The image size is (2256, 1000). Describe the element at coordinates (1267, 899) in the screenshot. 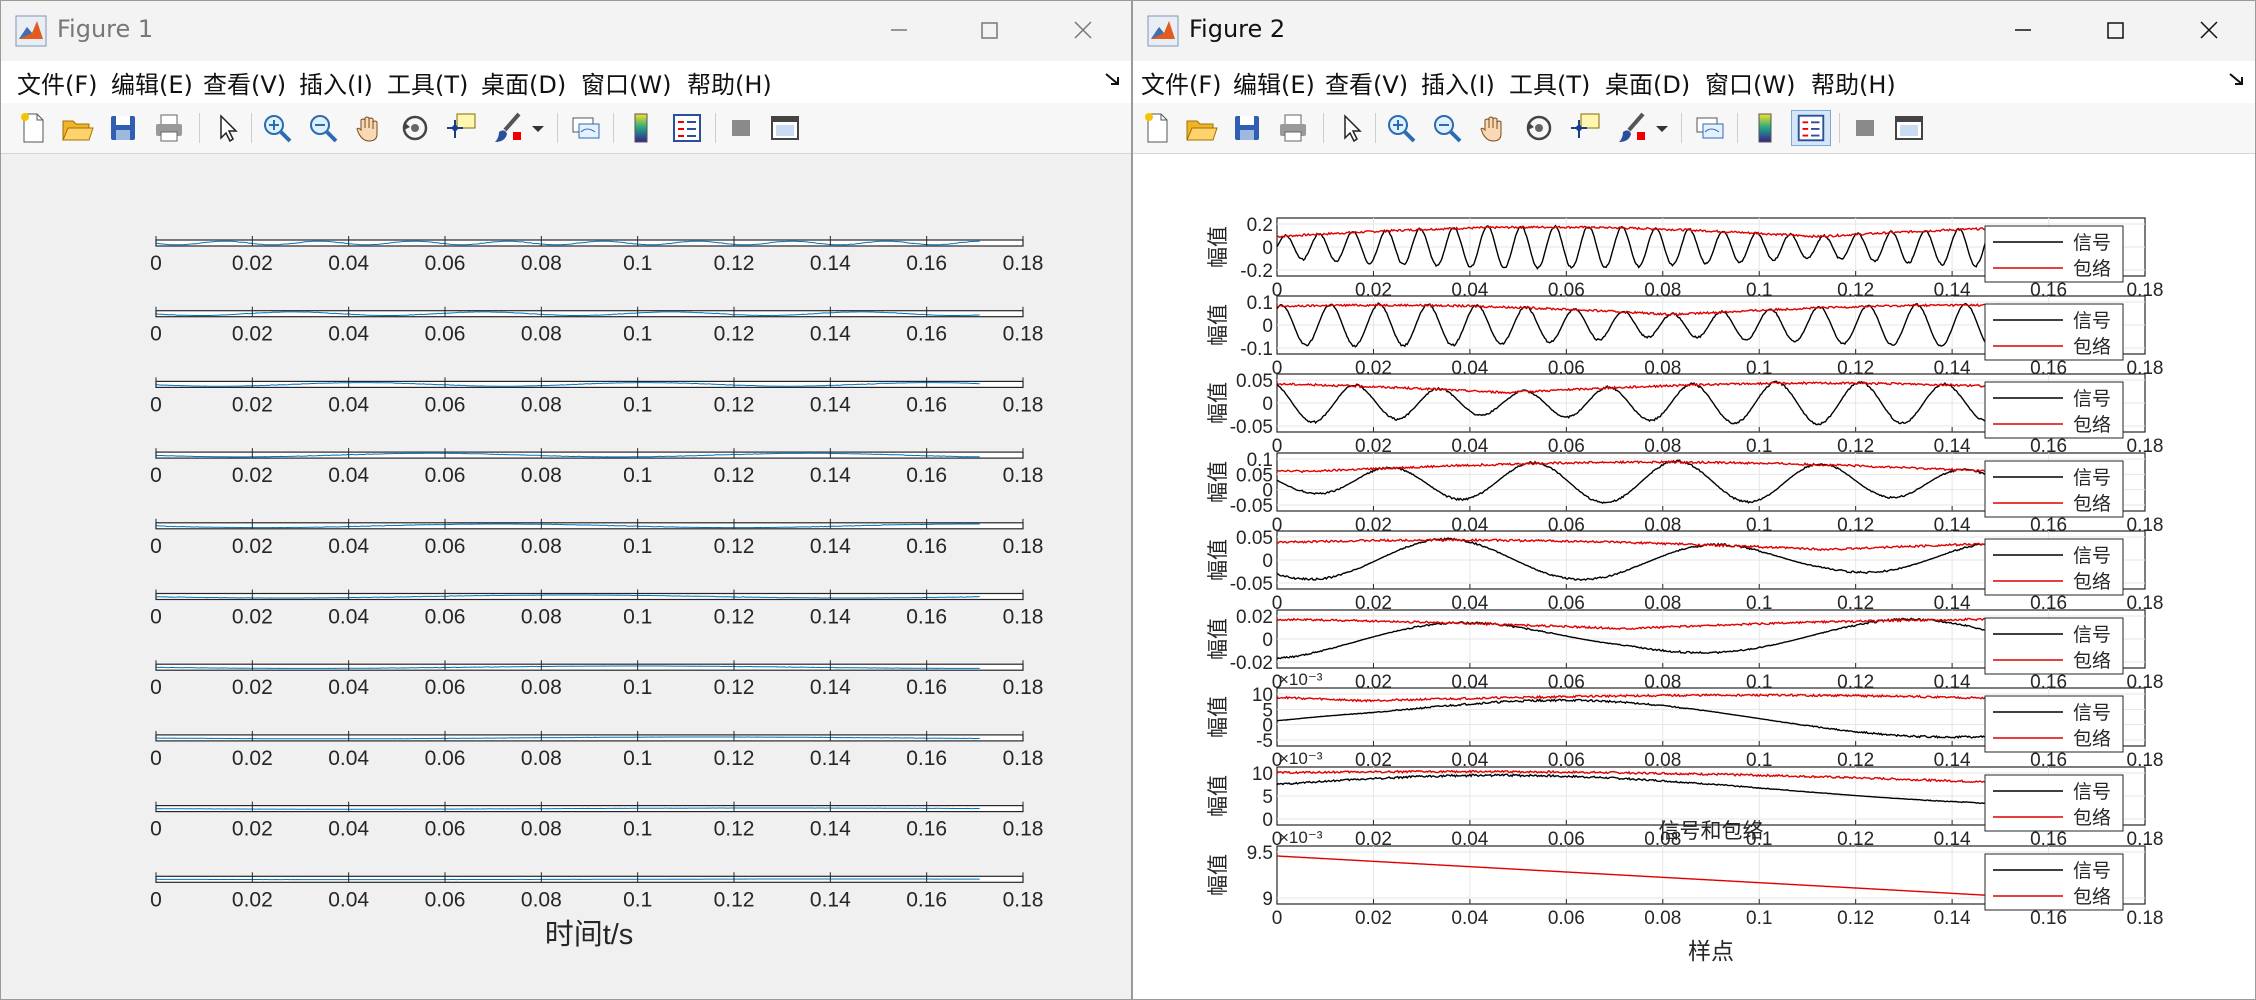

I see `fig2-ytick-label: 9` at that location.